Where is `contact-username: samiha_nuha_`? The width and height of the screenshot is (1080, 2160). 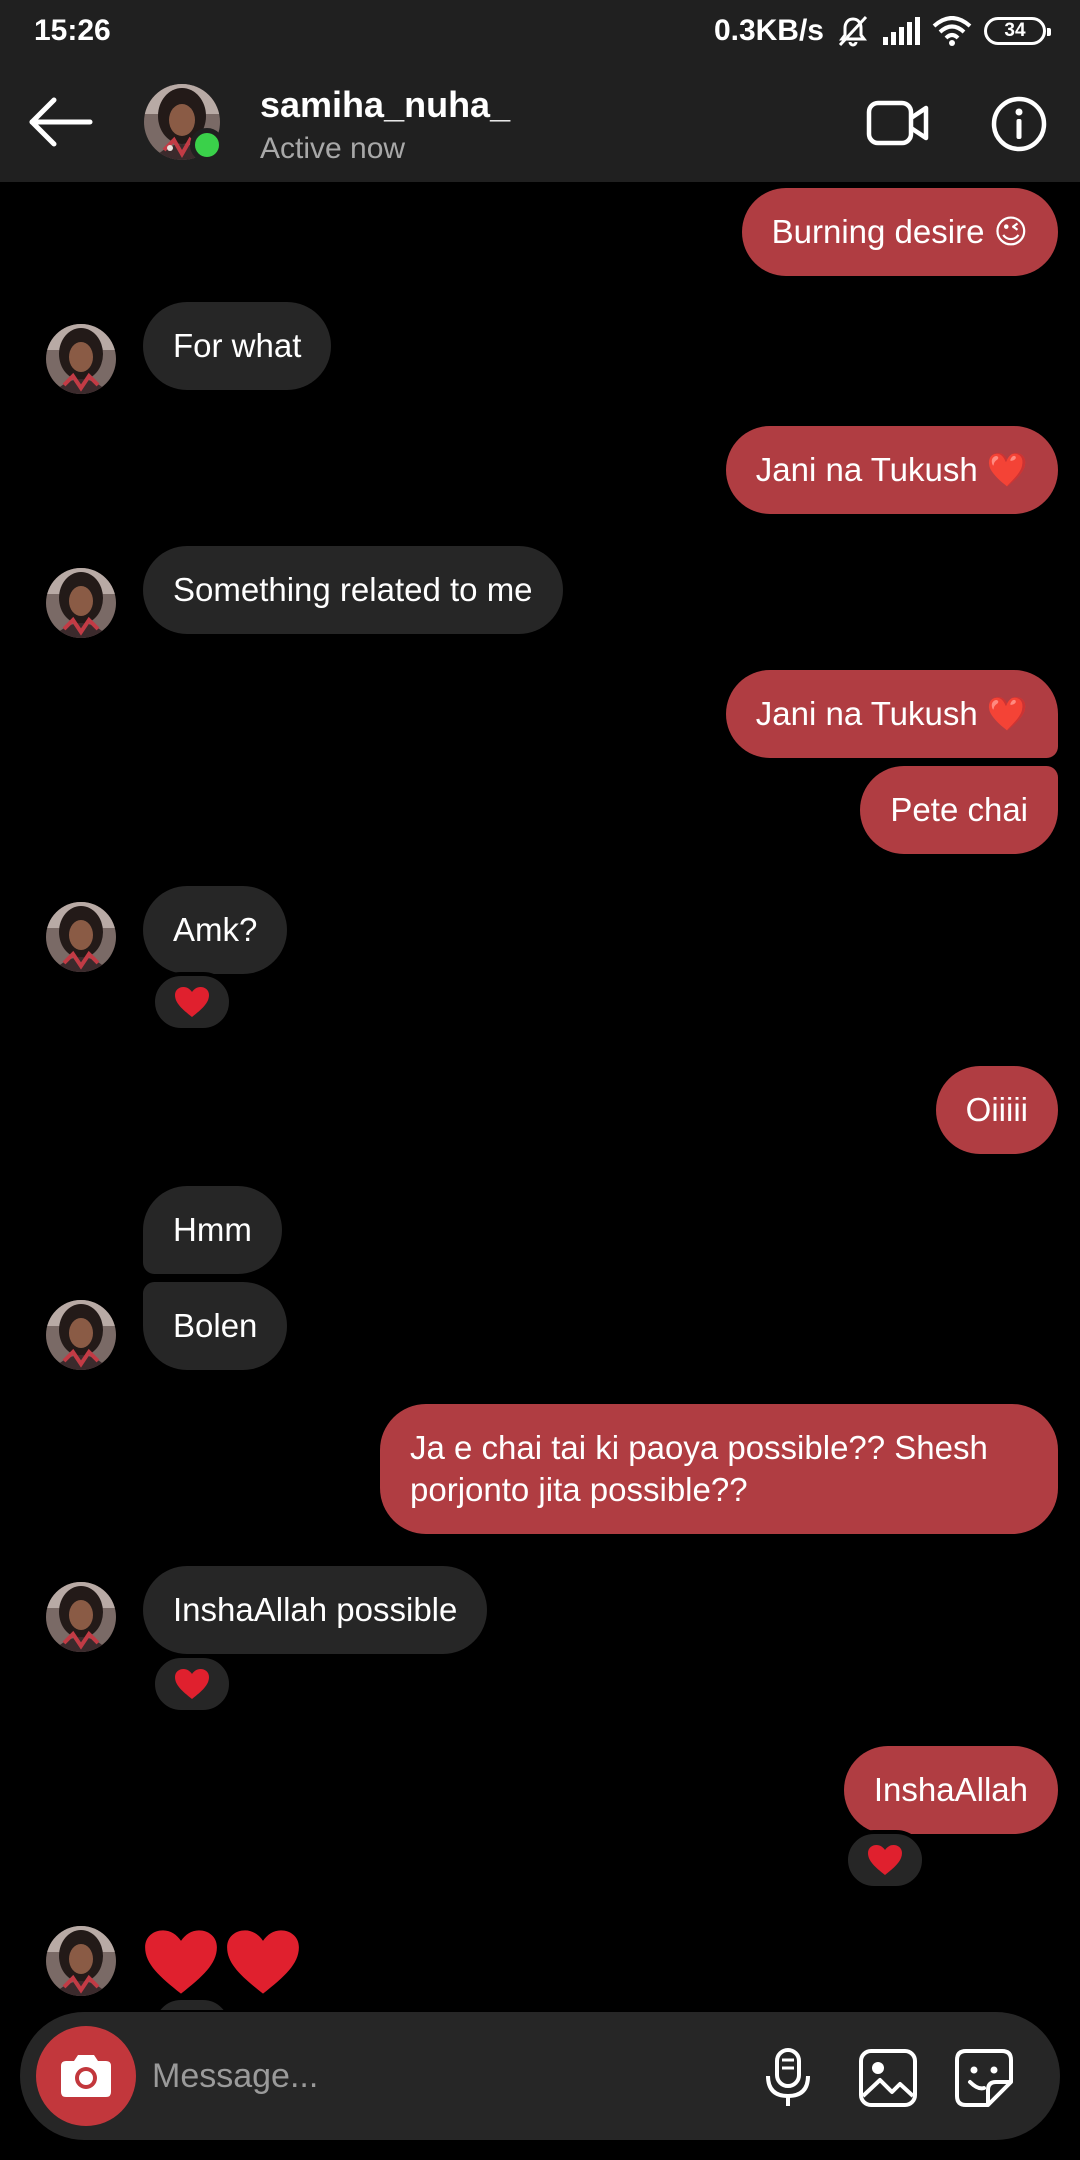 contact-username: samiha_nuha_ is located at coordinates (385, 105).